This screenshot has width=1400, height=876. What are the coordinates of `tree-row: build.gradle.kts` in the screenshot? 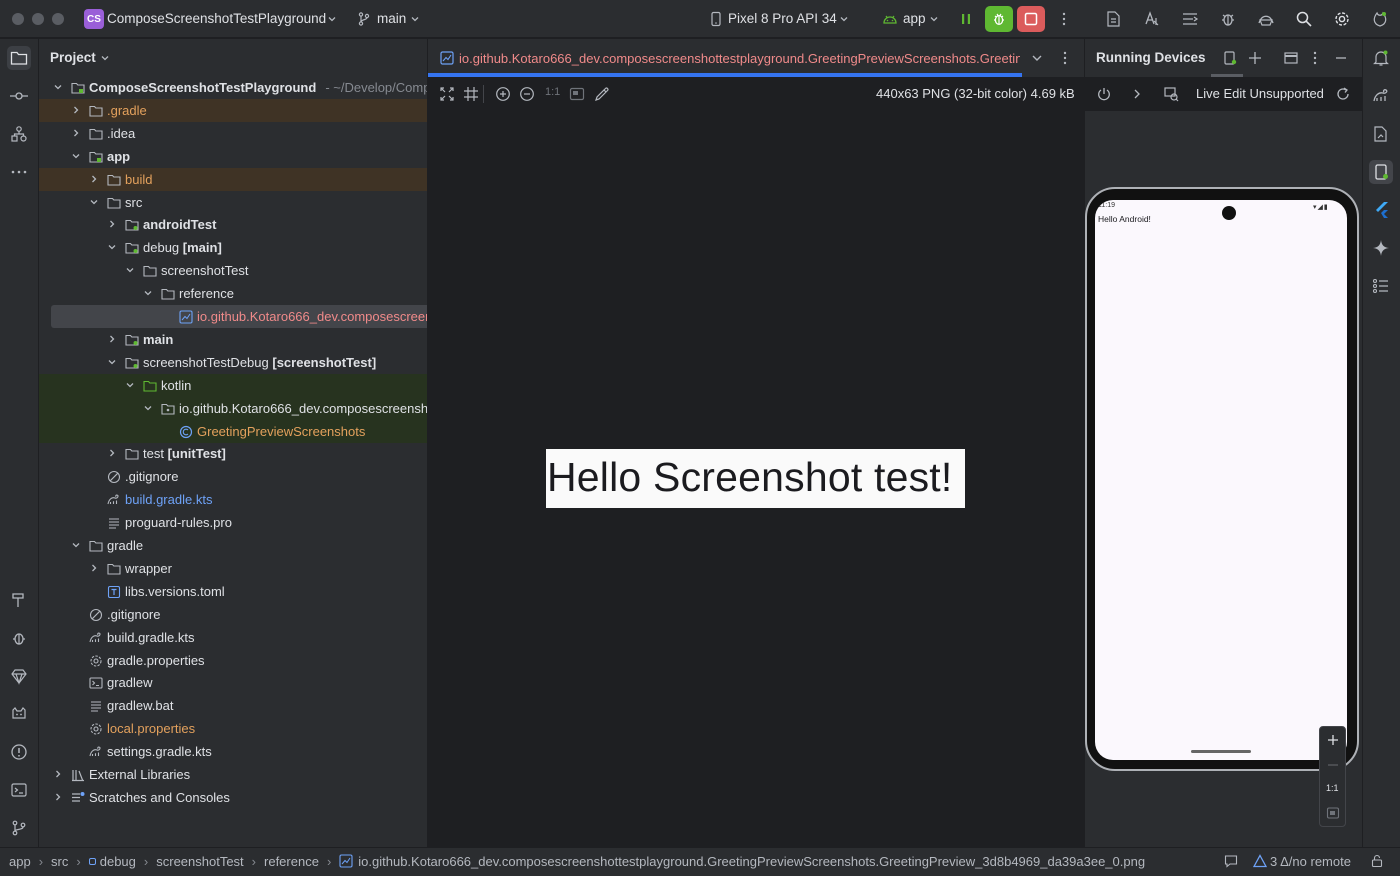 It's located at (233, 499).